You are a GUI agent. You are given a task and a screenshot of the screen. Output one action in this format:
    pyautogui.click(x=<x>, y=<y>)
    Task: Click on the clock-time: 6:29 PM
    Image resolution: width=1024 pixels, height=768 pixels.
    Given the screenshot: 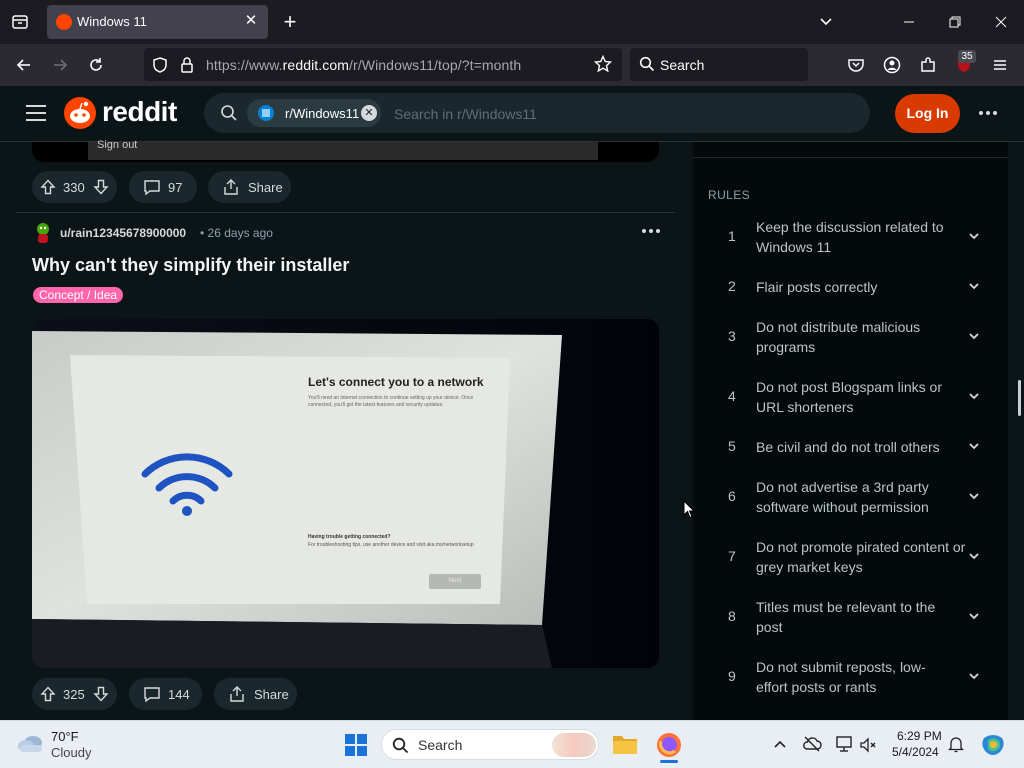 What is the action you would take?
    pyautogui.click(x=919, y=736)
    